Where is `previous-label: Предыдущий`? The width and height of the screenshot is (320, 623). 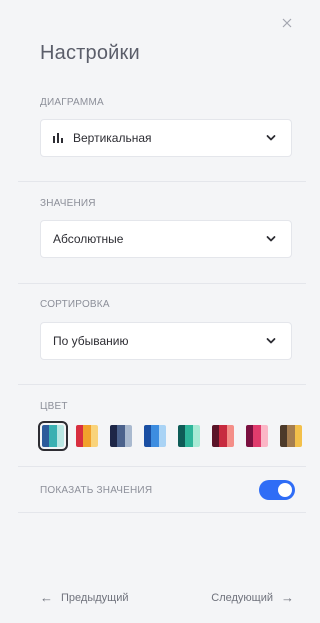
previous-label: Предыдущий is located at coordinates (95, 597).